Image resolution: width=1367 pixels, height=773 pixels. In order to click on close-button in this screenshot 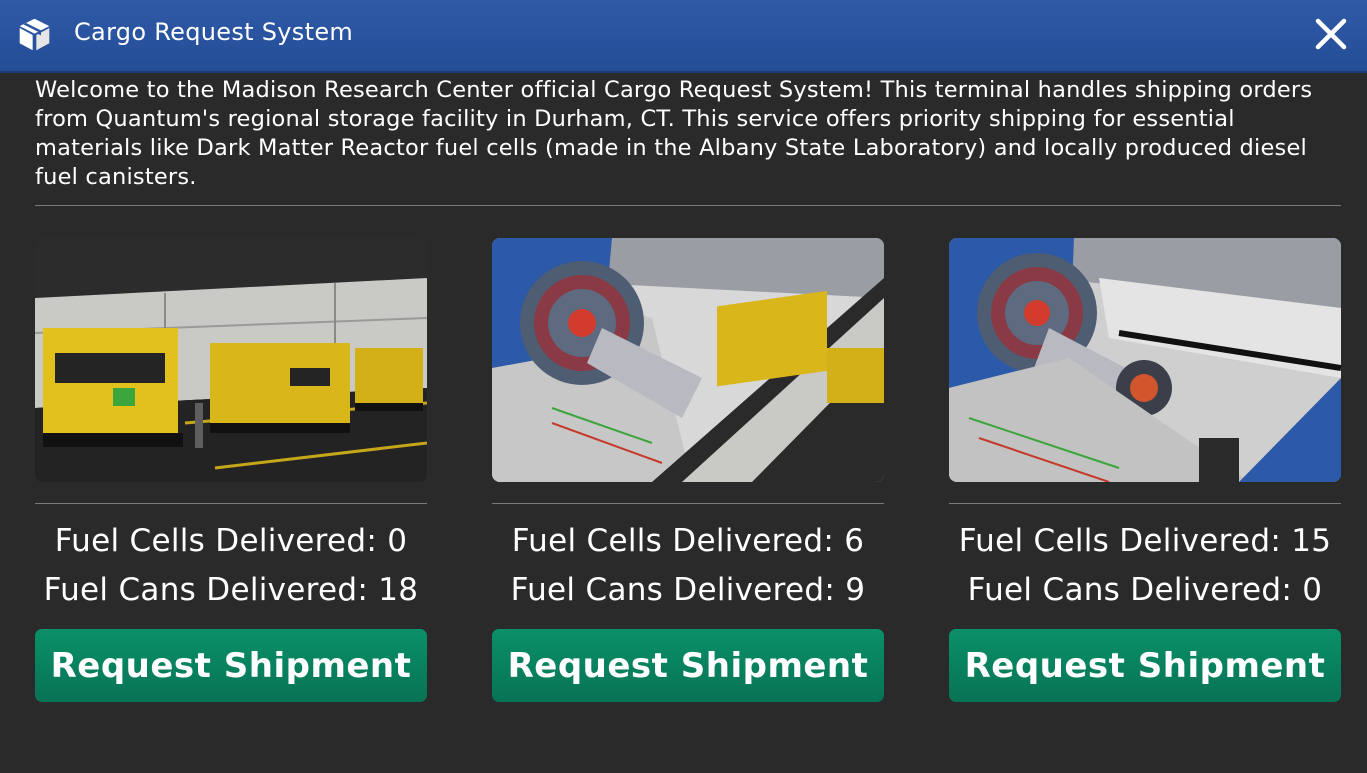, I will do `click(1331, 34)`.